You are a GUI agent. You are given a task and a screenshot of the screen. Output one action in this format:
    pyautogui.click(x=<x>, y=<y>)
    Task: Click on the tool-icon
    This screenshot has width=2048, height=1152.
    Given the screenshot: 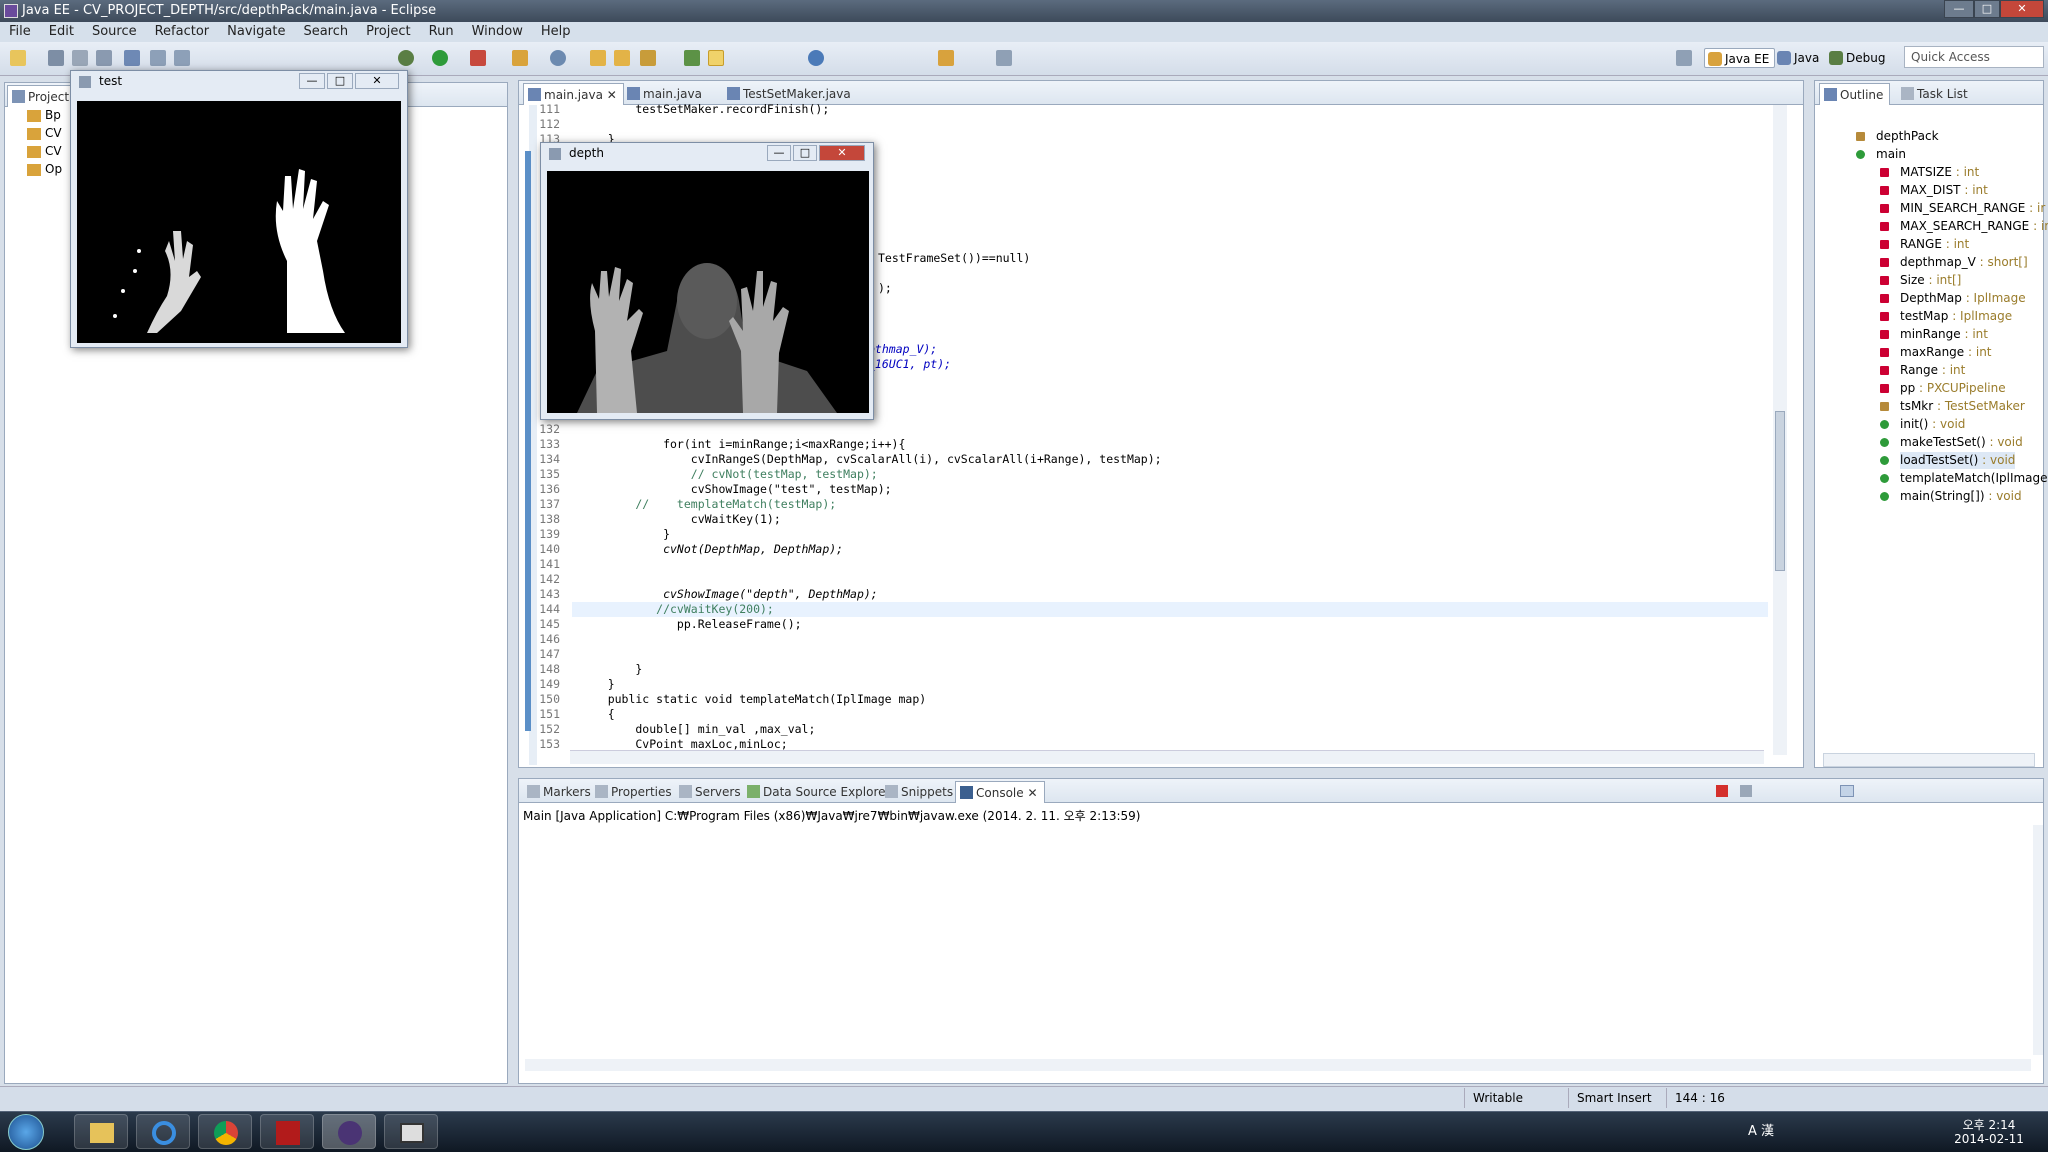 What is the action you would take?
    pyautogui.click(x=132, y=58)
    